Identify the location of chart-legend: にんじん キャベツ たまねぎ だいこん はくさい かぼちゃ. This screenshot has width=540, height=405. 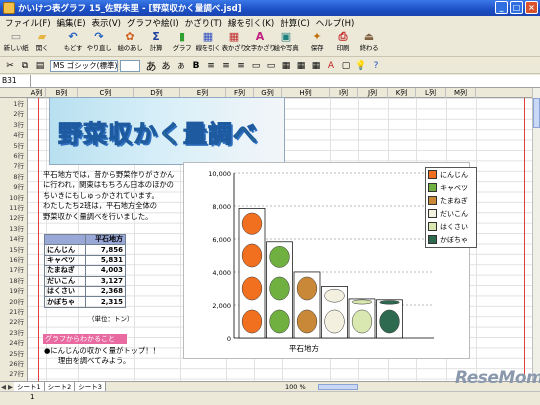
(451, 207).